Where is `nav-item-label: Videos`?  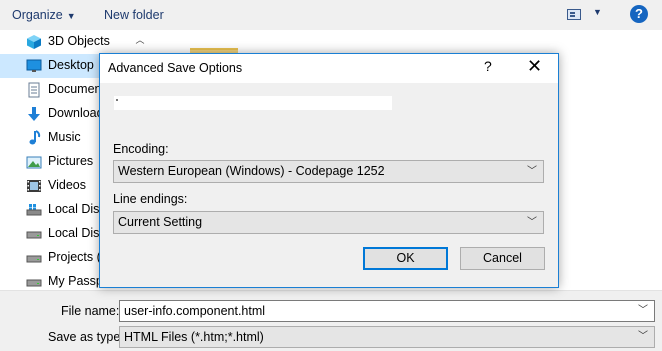 nav-item-label: Videos is located at coordinates (67, 185).